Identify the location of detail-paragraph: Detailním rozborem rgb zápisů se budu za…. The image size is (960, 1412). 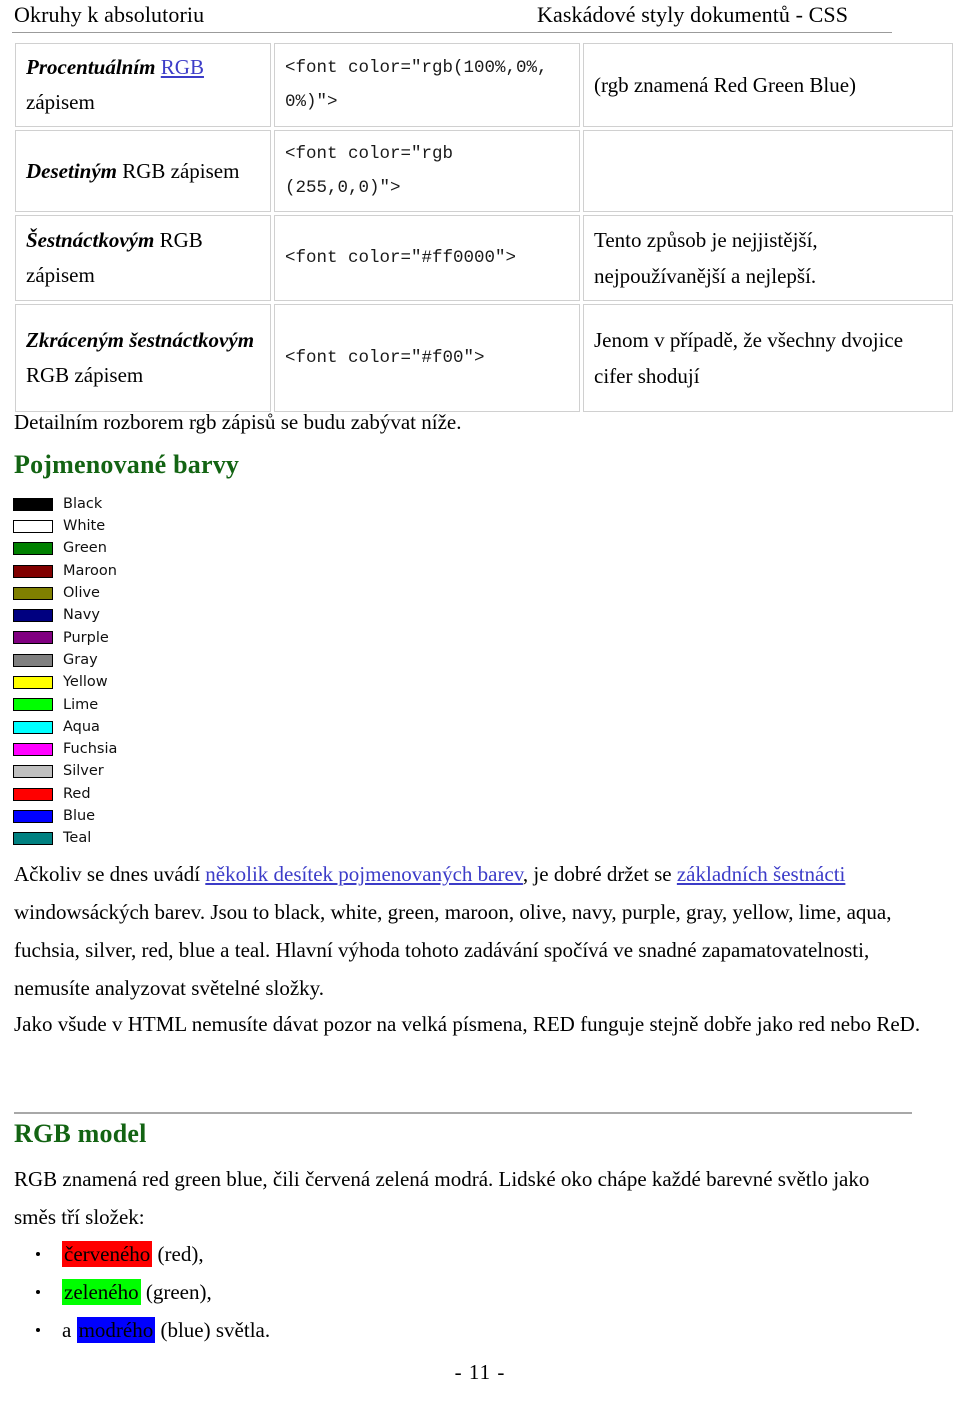
(238, 422).